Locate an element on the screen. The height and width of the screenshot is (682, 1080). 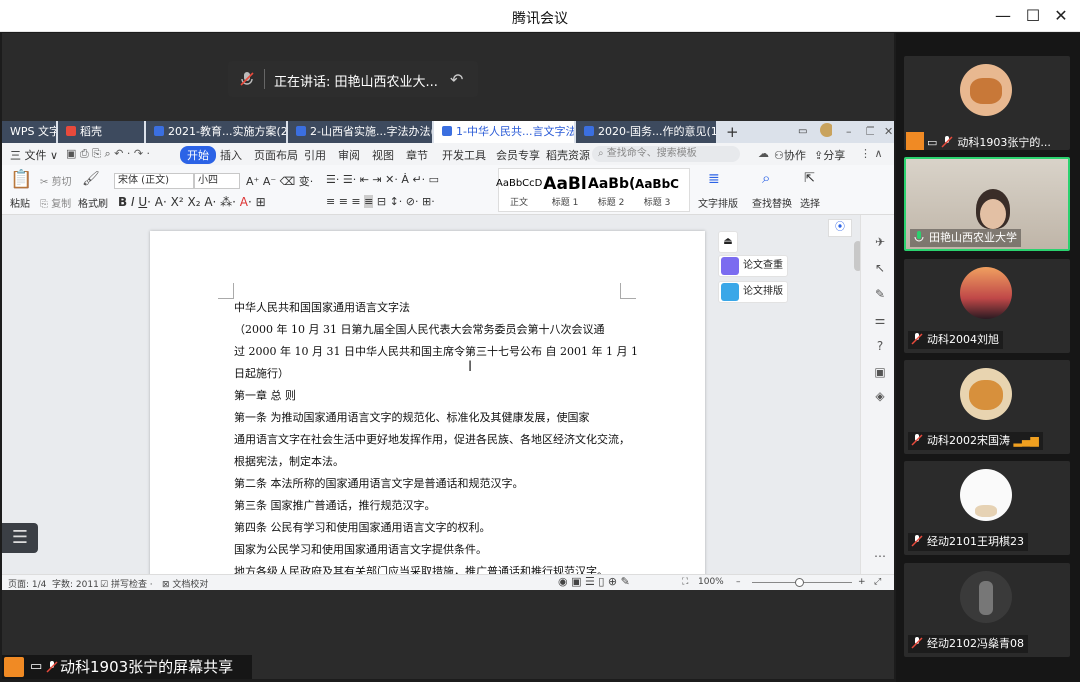
font-tools: A⁺ A⁻ ⌫ 变· is located at coordinates (279, 181).